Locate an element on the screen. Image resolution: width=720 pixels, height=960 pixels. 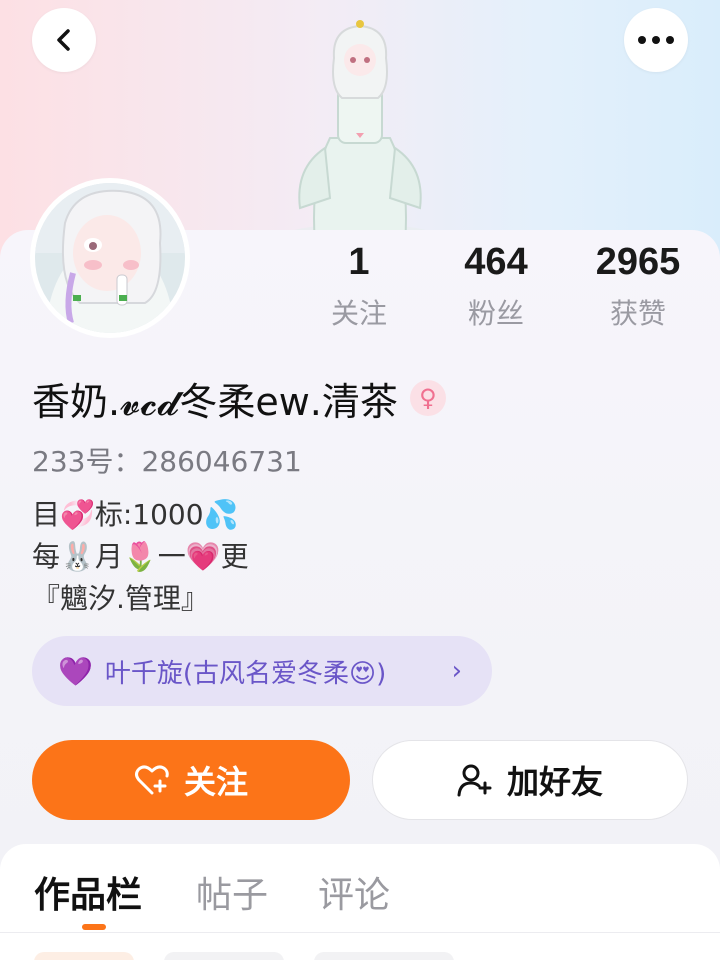
banner-character-image is located at coordinates (360, 134).